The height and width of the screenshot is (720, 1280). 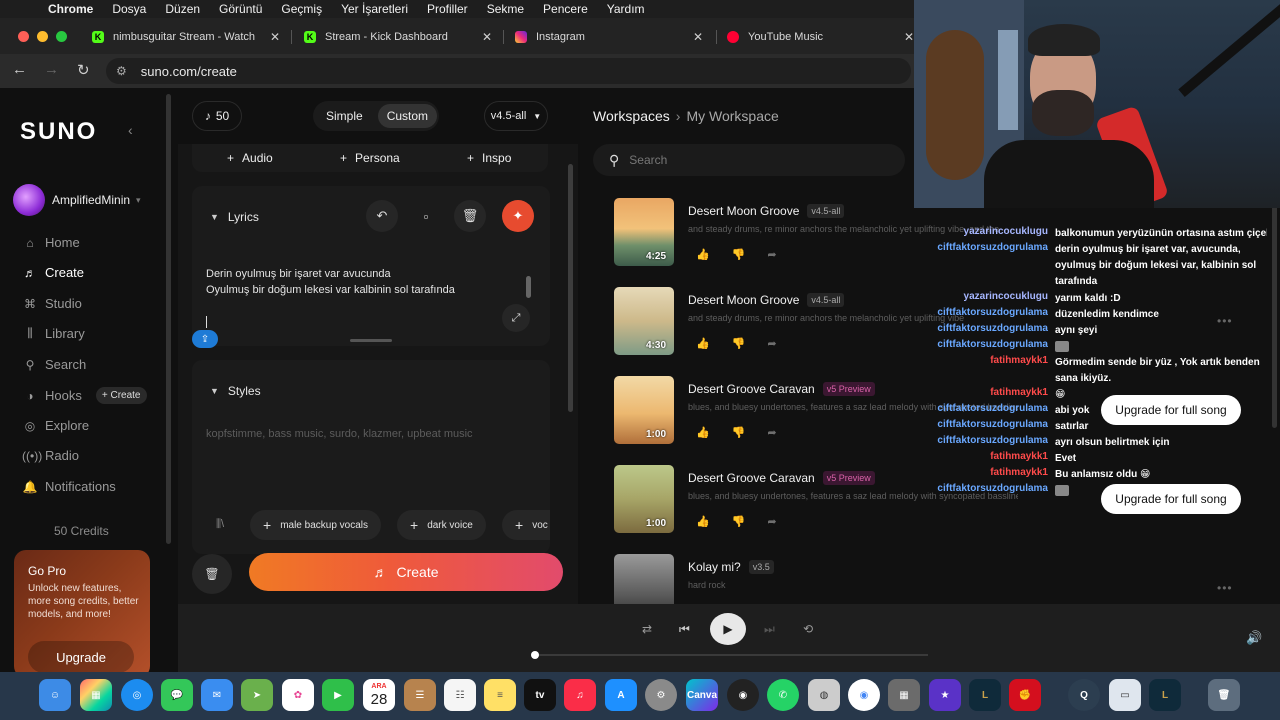 What do you see at coordinates (69, 486) in the screenshot?
I see `sidebar-item-notifications: 🔔 Notifications` at bounding box center [69, 486].